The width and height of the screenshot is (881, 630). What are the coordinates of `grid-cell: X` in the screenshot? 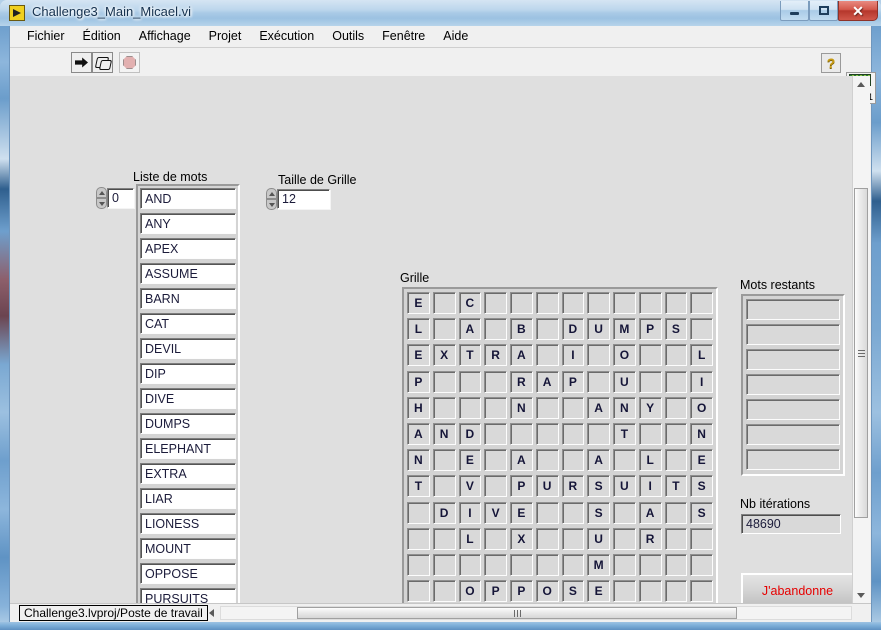 It's located at (521, 538).